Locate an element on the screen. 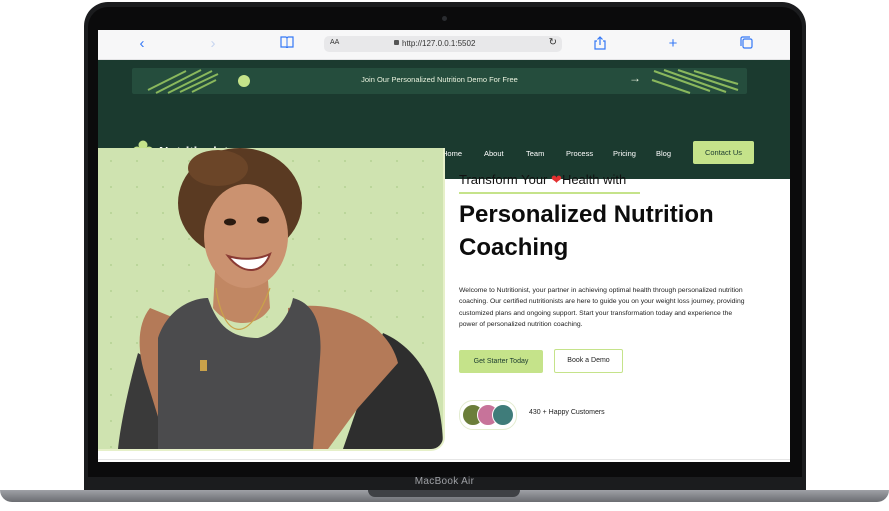  avatar is located at coordinates (503, 415).